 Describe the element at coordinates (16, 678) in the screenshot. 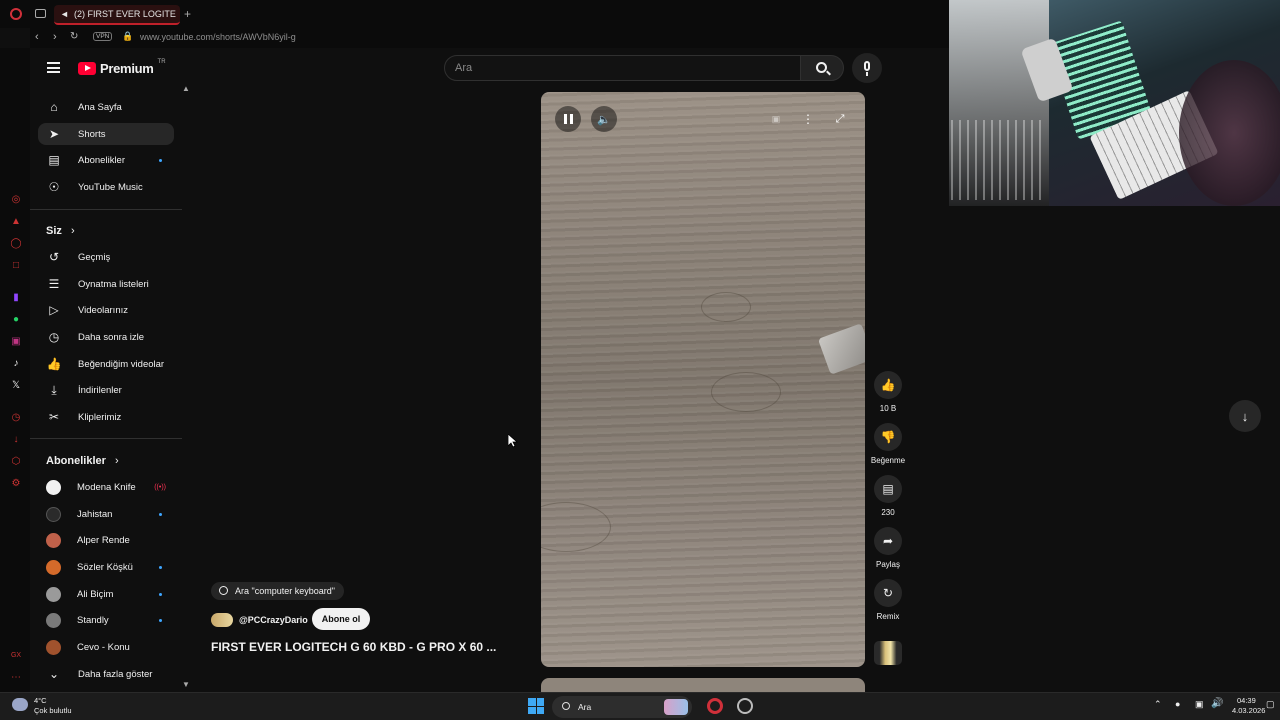

I see `more-icon: ⋯` at that location.